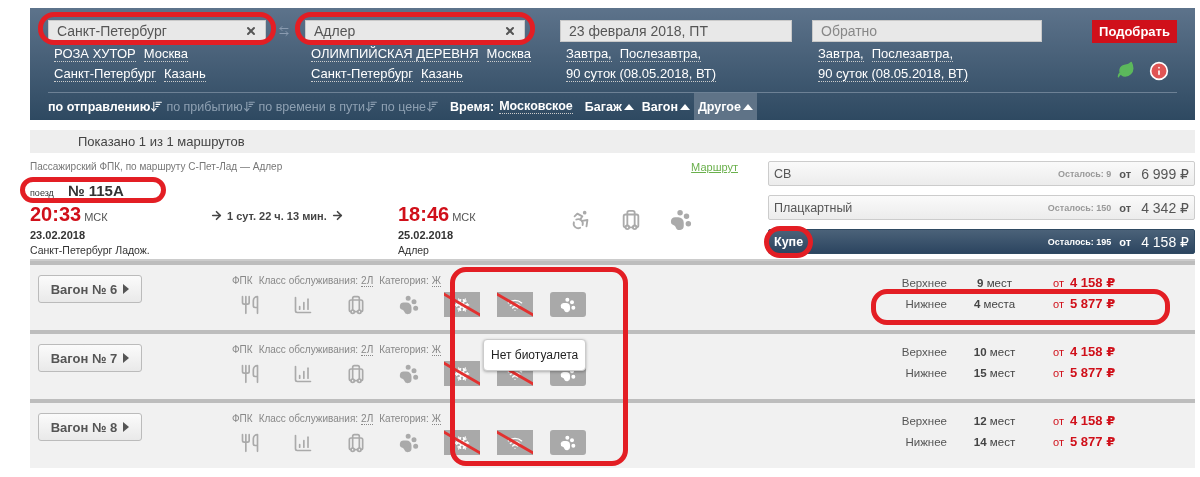 The height and width of the screenshot is (477, 1200). Describe the element at coordinates (90, 427) in the screenshot. I see `wagon-button: Вагон № 8` at that location.